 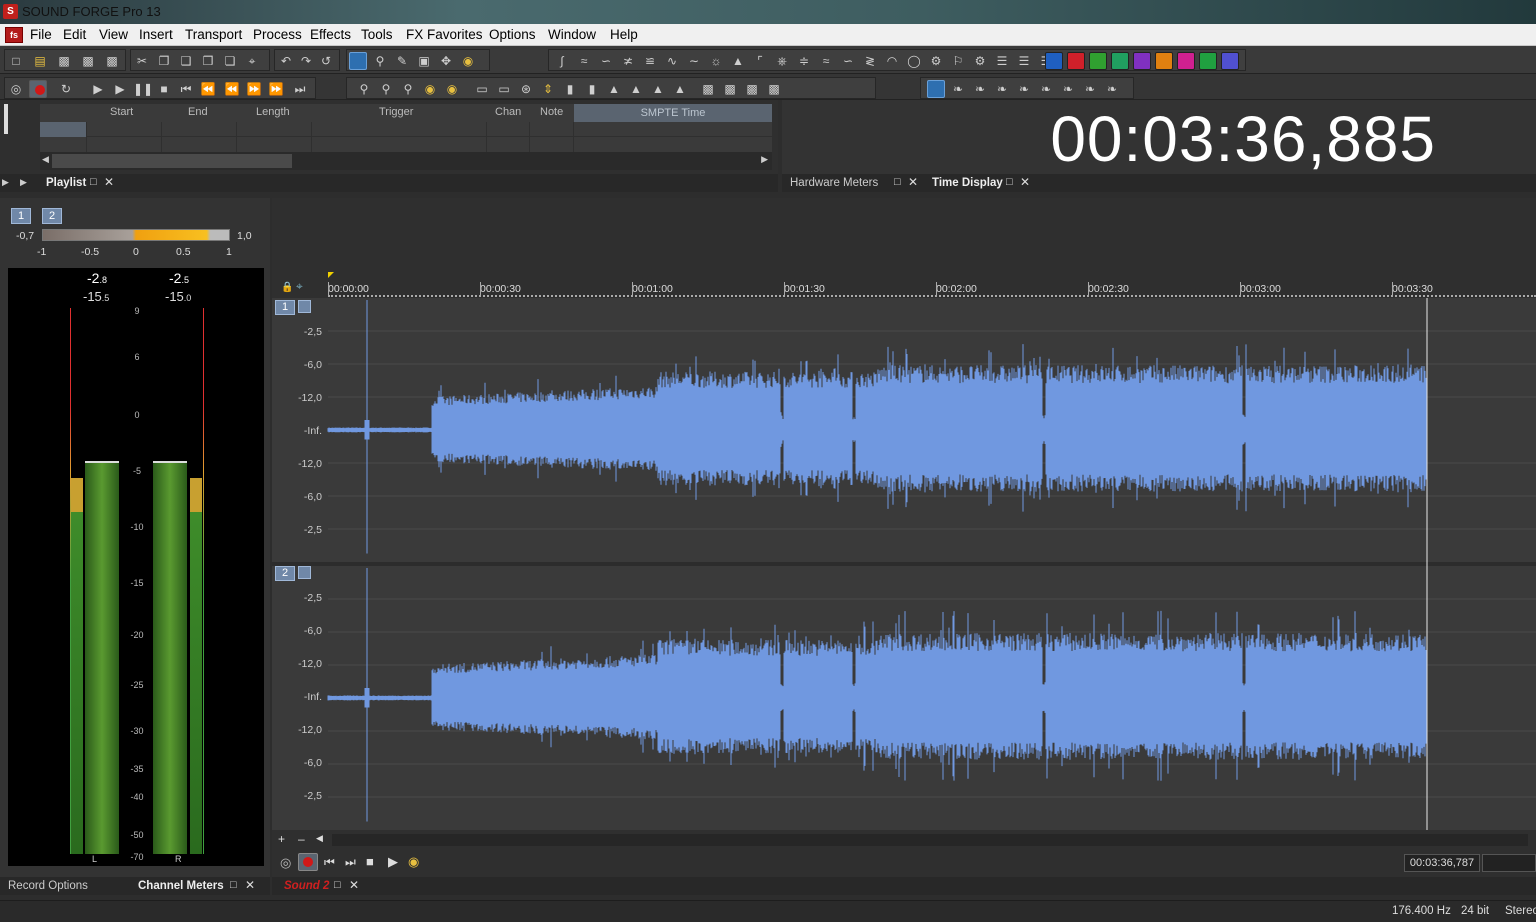 I want to click on track-1-label: 1, so click(x=285, y=307).